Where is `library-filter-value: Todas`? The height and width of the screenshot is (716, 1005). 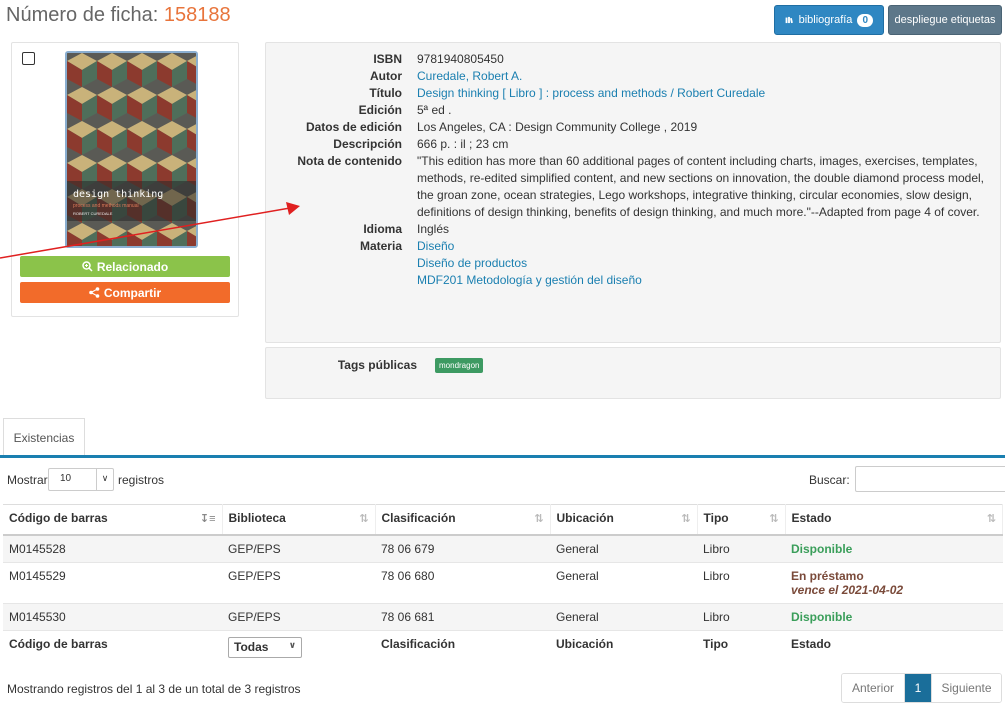 library-filter-value: Todas is located at coordinates (251, 646).